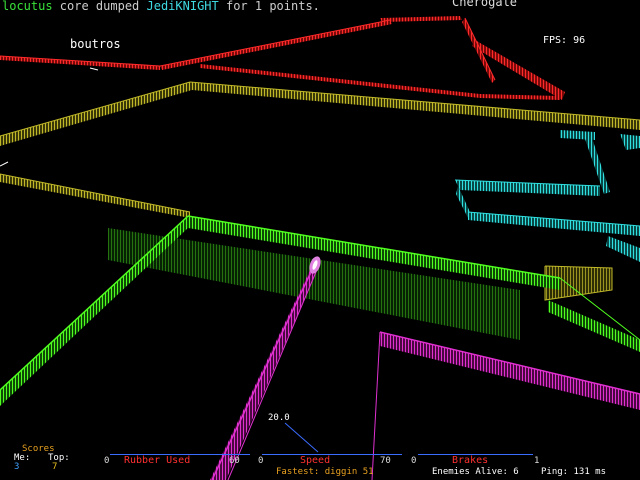 The height and width of the screenshot is (480, 640). What do you see at coordinates (414, 461) in the screenshot?
I see `brakes-gauge-min: 0` at bounding box center [414, 461].